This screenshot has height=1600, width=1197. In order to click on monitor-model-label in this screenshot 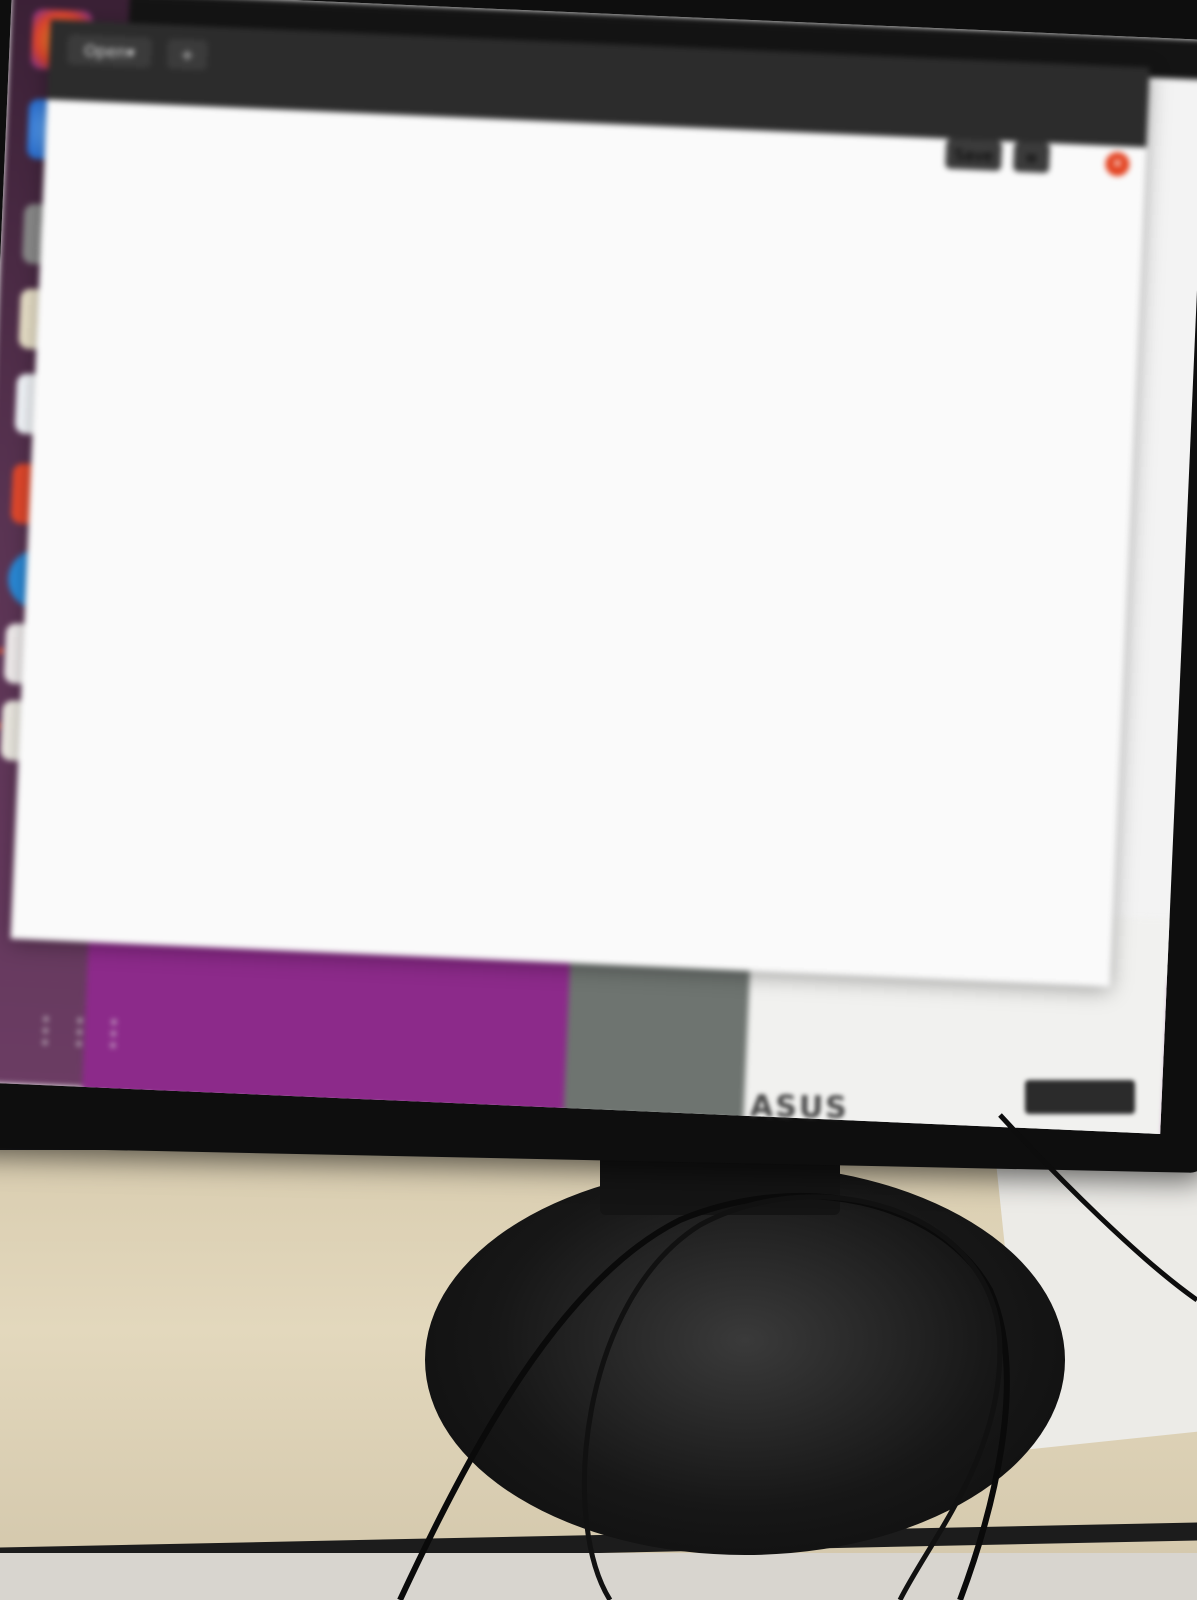, I will do `click(1080, 1097)`.